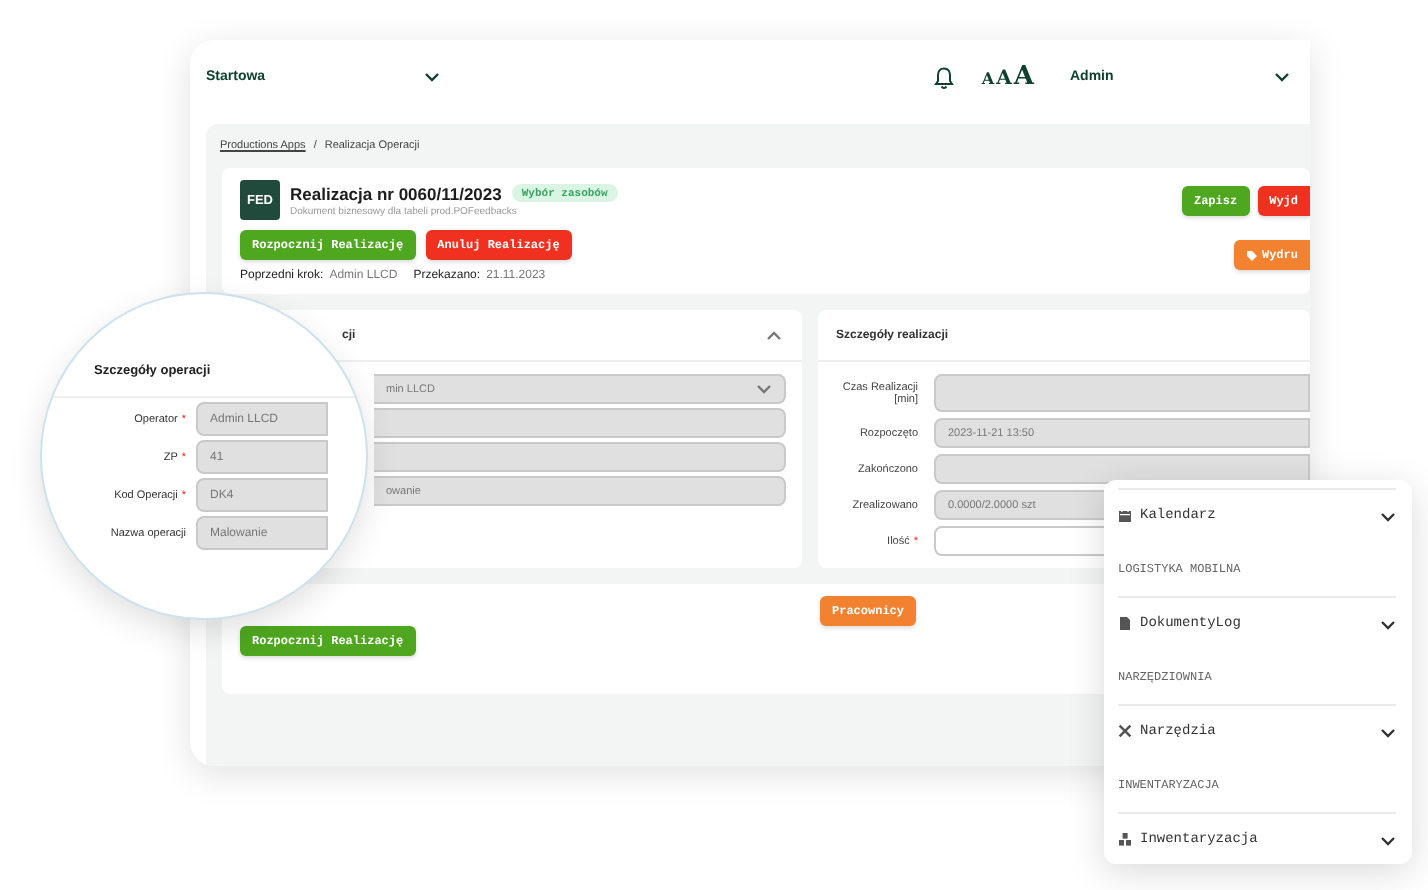 Image resolution: width=1428 pixels, height=890 pixels. Describe the element at coordinates (1125, 516) in the screenshot. I see `calendar-icon` at that location.